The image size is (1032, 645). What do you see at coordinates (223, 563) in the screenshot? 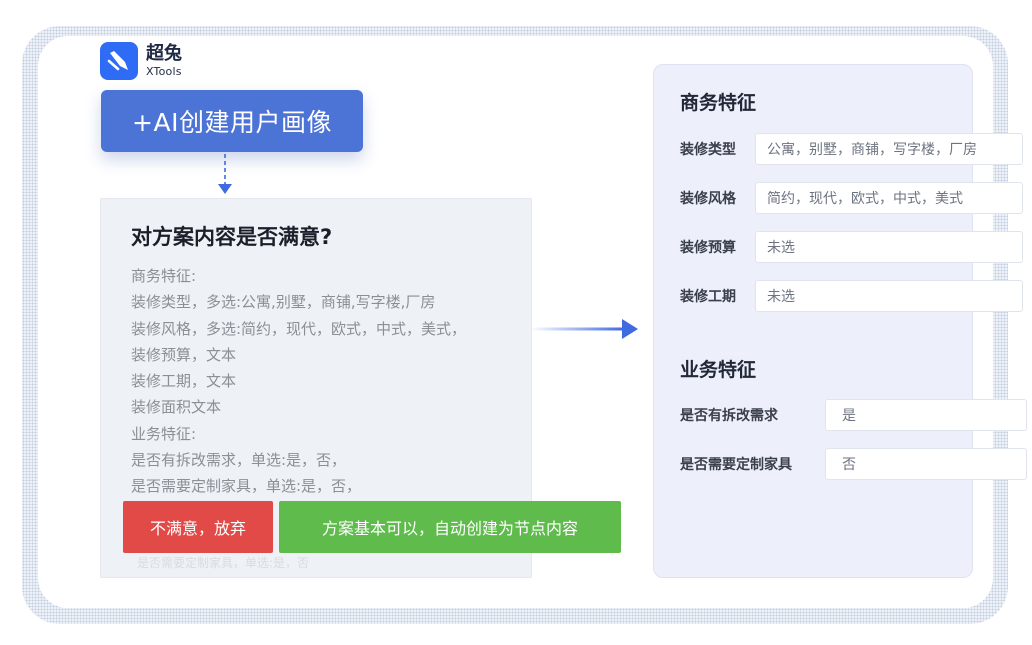
I see `faded-overflow-text: 是否需要定制家具，单选:是，否` at bounding box center [223, 563].